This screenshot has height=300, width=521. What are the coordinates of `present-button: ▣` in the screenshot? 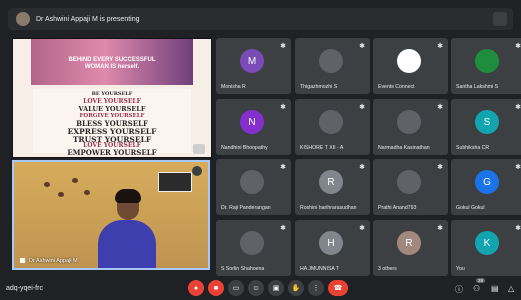 It's located at (276, 288).